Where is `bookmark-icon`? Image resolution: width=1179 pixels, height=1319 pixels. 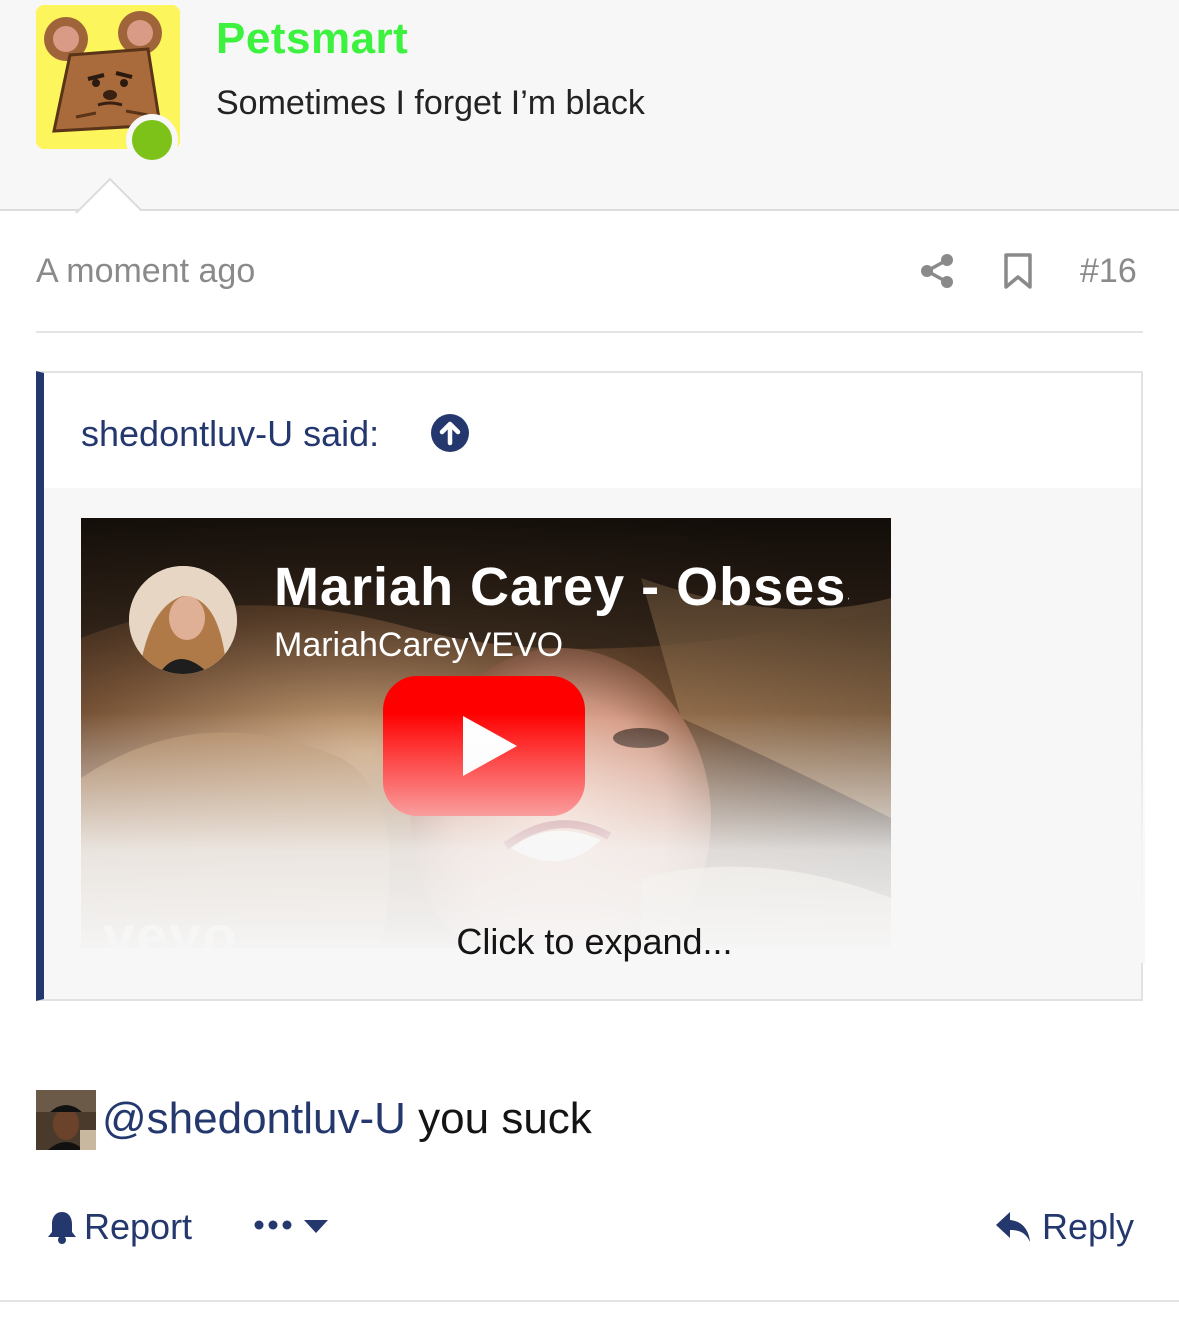
bookmark-icon is located at coordinates (1018, 271).